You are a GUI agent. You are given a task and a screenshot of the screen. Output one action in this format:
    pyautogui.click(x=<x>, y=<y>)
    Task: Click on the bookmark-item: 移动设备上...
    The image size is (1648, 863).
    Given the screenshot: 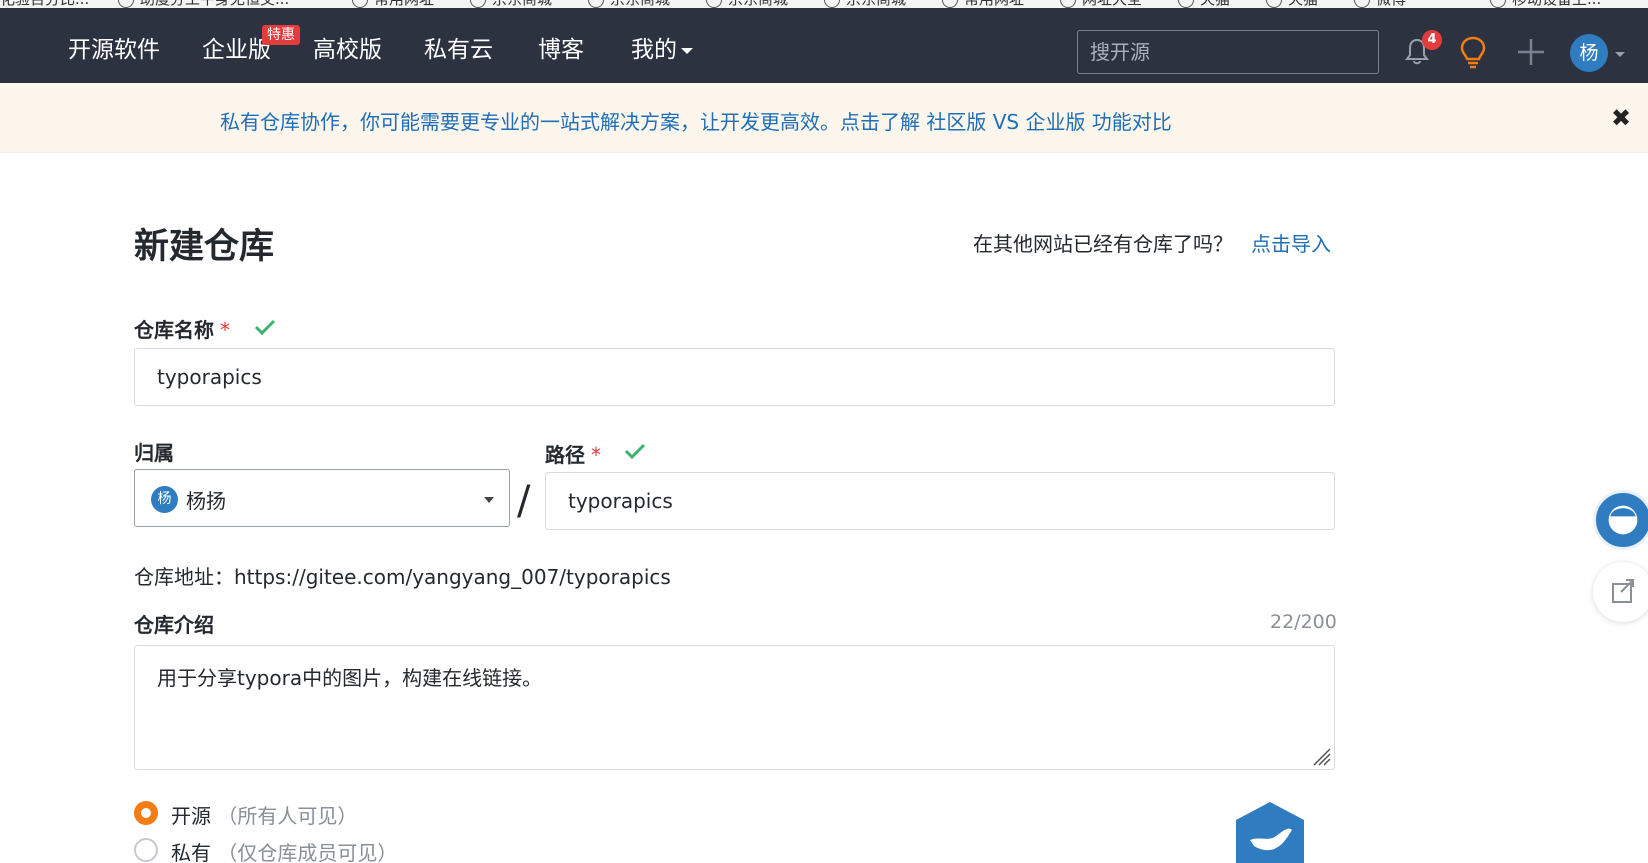 What is the action you would take?
    pyautogui.click(x=1545, y=4)
    